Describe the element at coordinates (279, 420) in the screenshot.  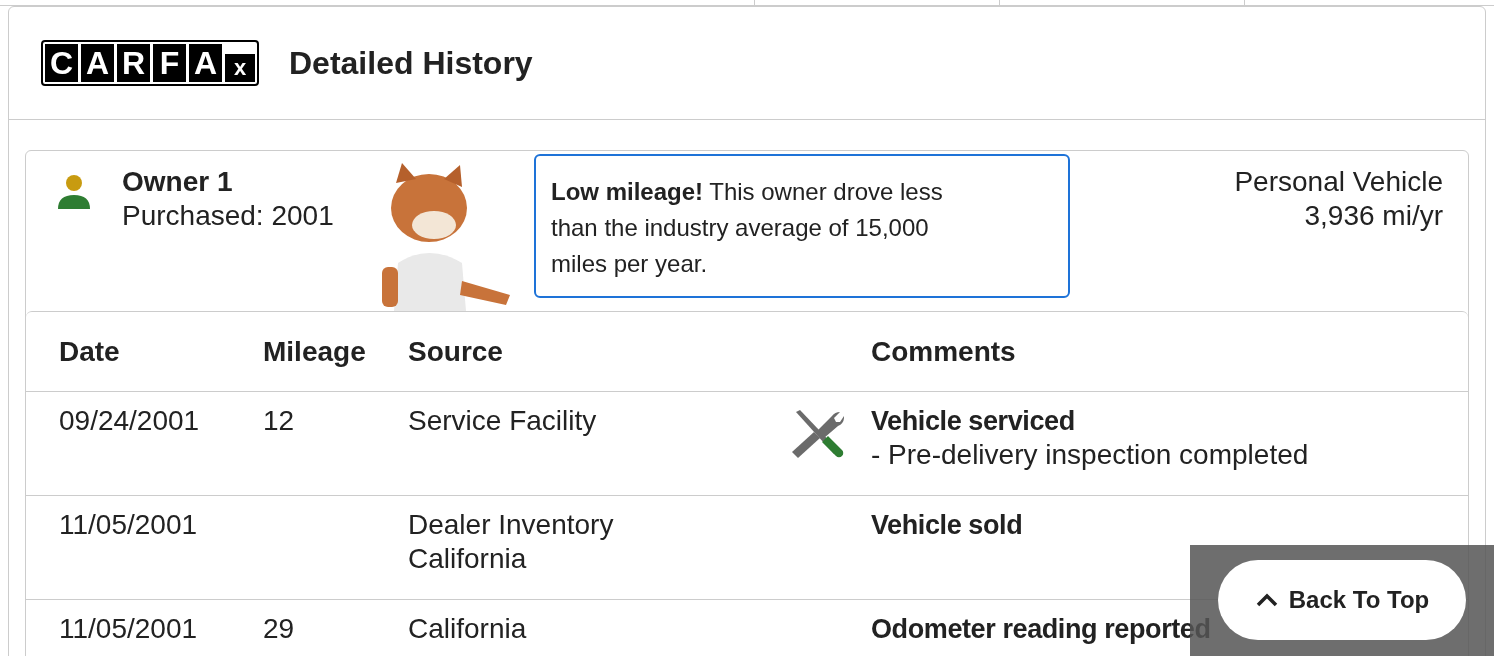
I see `mileage-cell: 12` at that location.